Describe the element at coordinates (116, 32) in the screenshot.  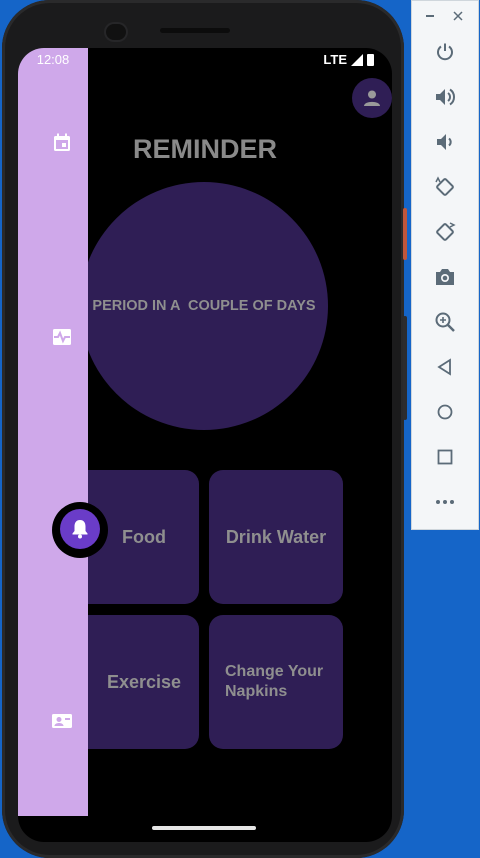
I see `front-camera` at that location.